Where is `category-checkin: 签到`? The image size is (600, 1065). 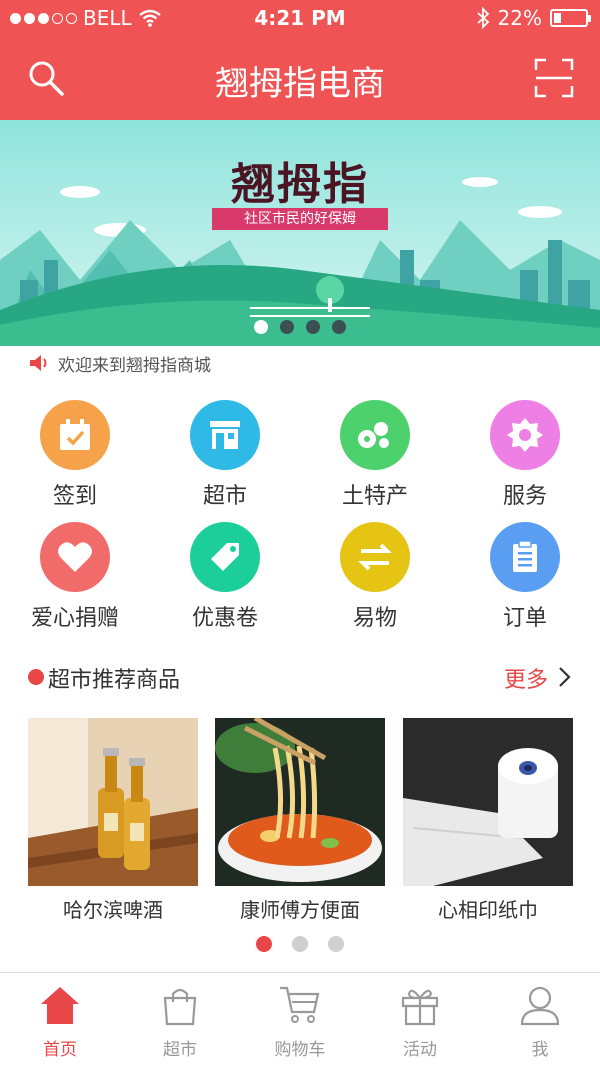 category-checkin: 签到 is located at coordinates (75, 460).